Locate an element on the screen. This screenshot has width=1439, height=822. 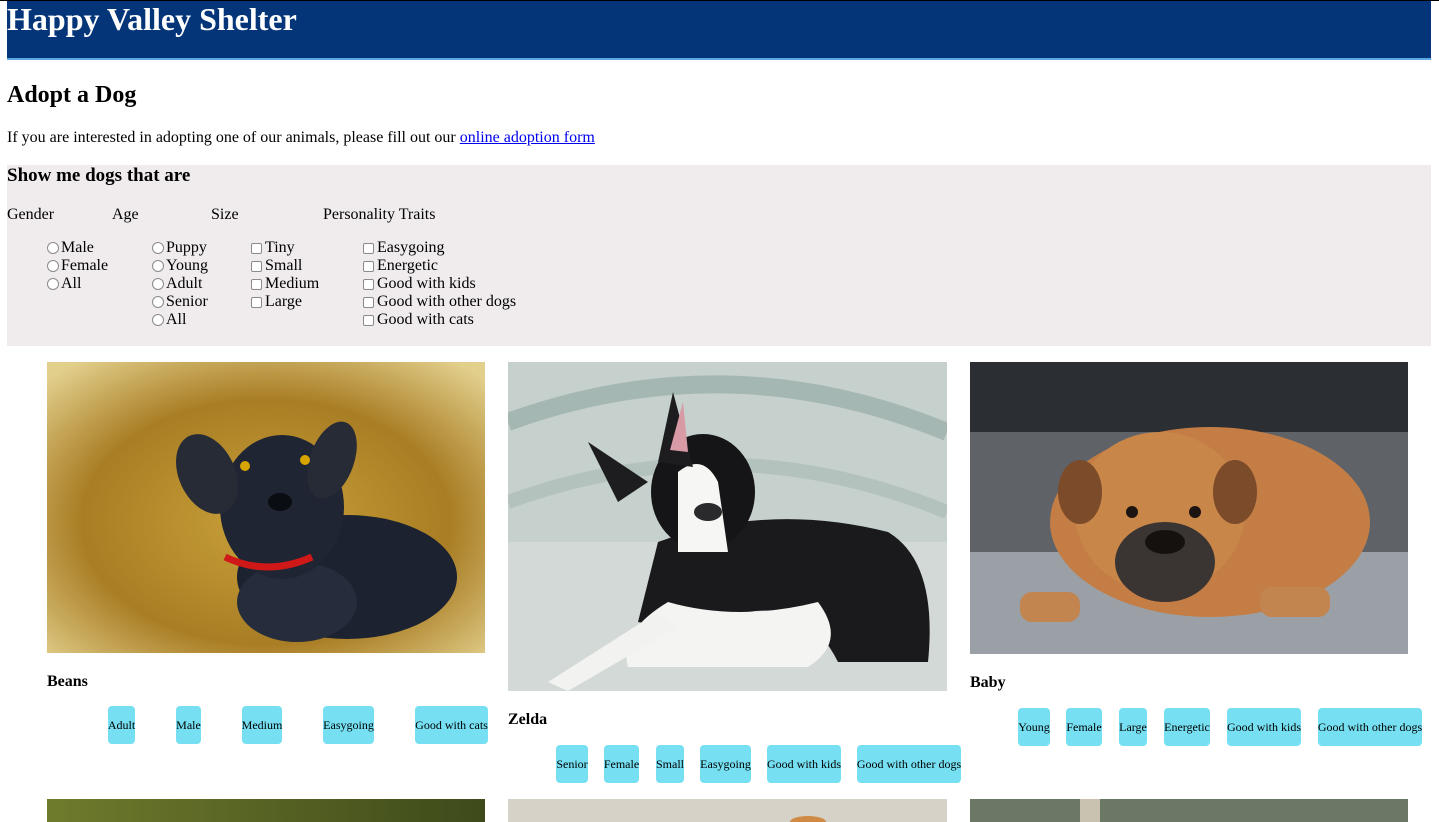
dog-name-zelda: Zelda is located at coordinates (528, 719).